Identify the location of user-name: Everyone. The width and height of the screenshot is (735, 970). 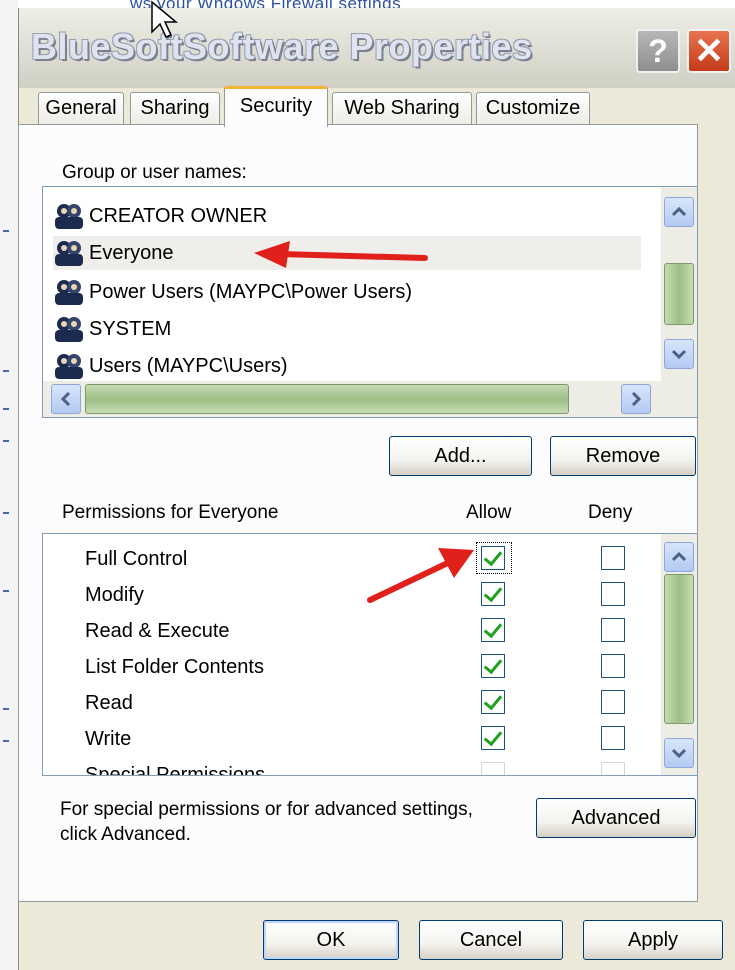
(131, 252).